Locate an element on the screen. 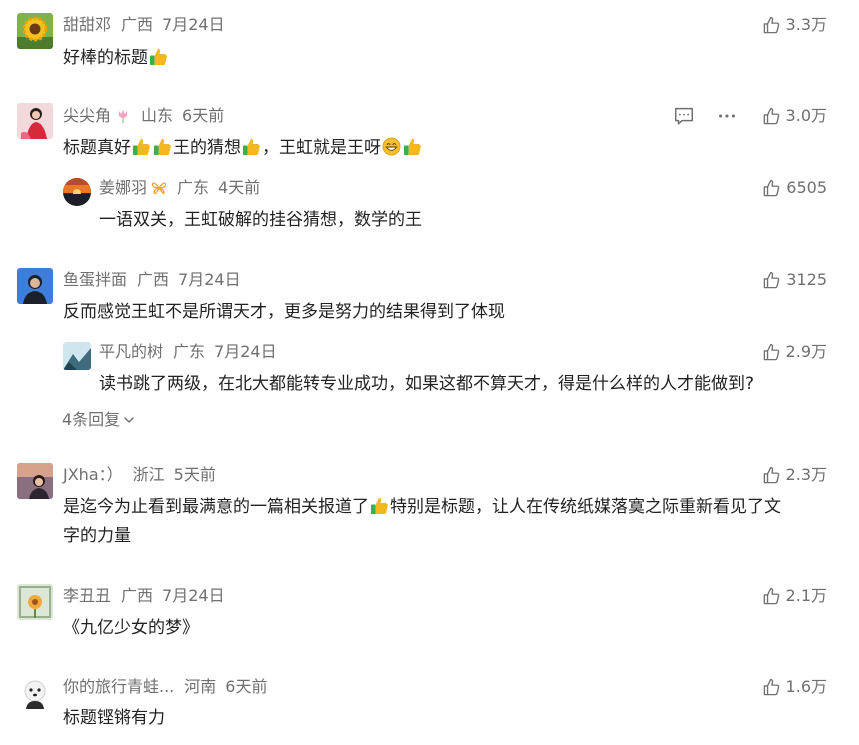  like-count: 6505 is located at coordinates (806, 187).